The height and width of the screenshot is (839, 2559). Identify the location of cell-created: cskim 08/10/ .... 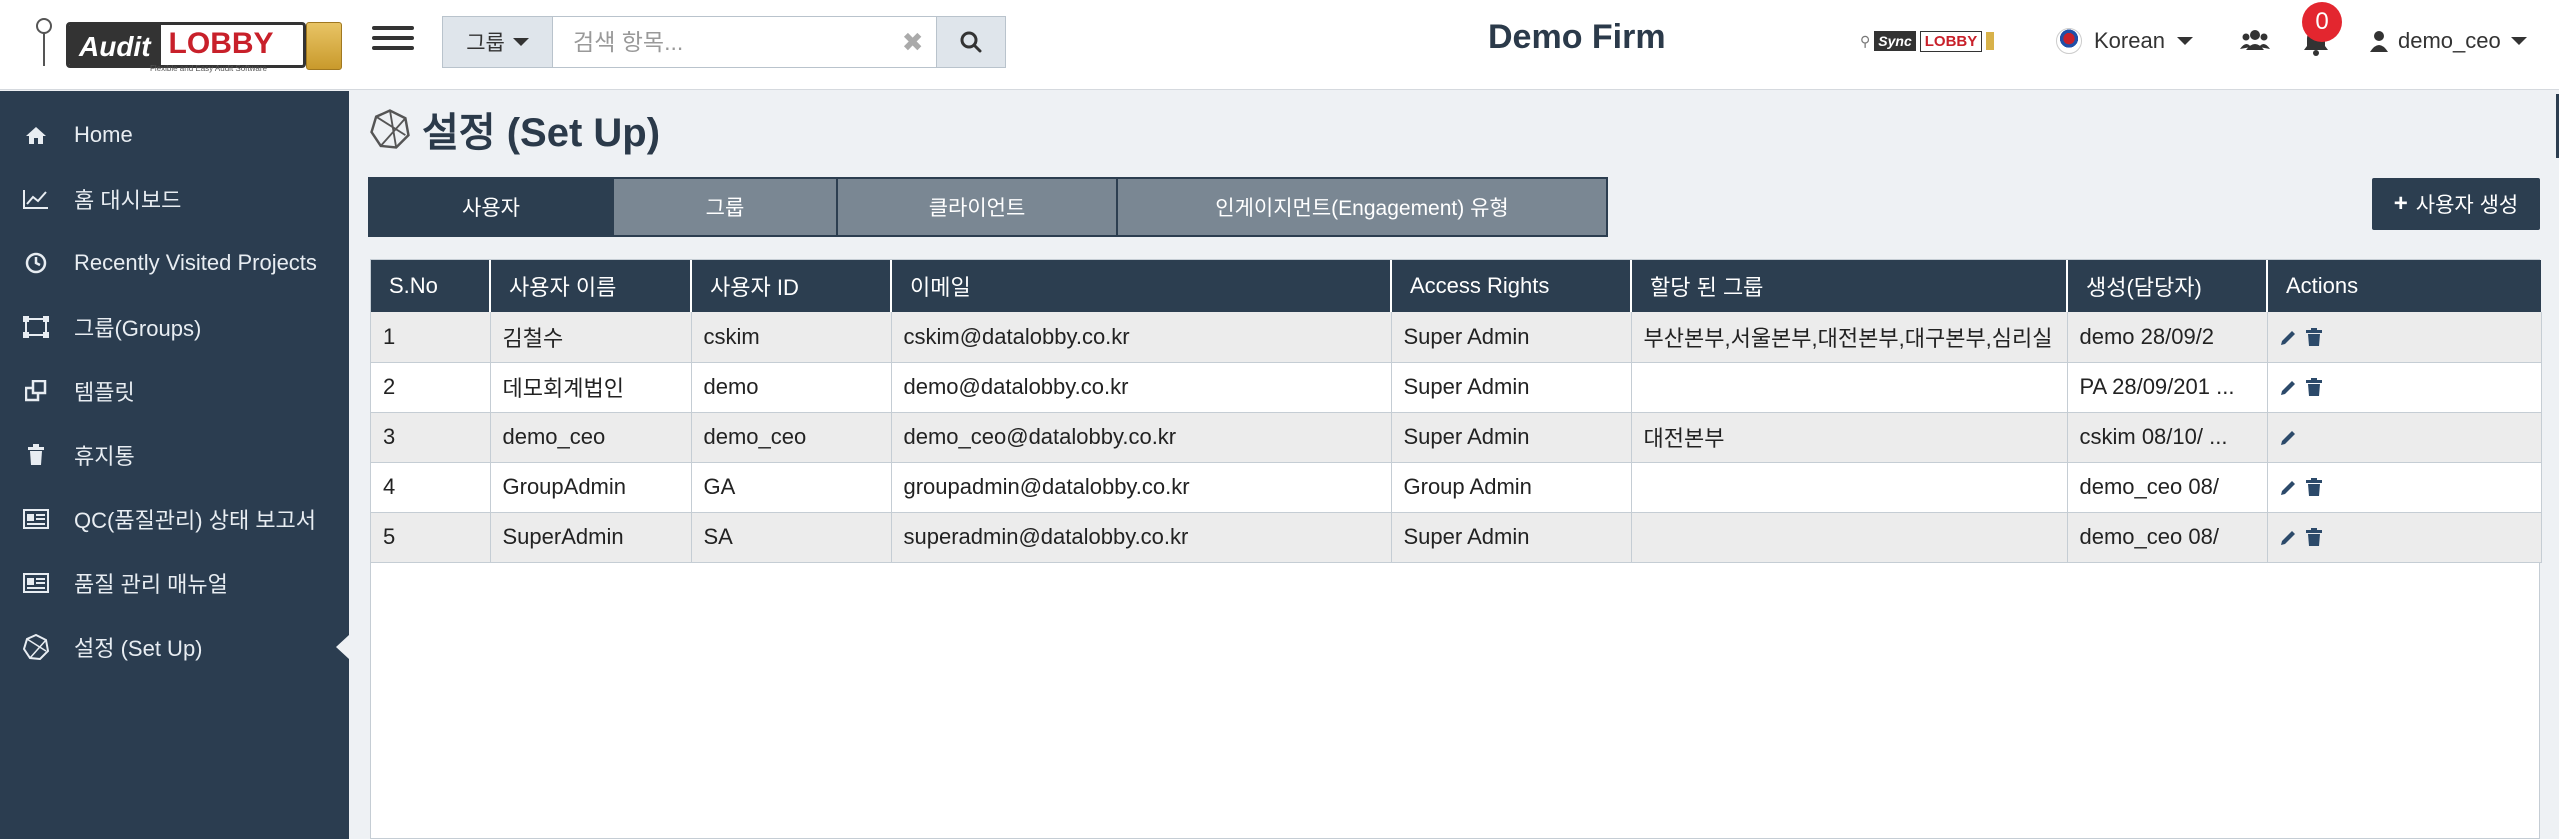
(2167, 437).